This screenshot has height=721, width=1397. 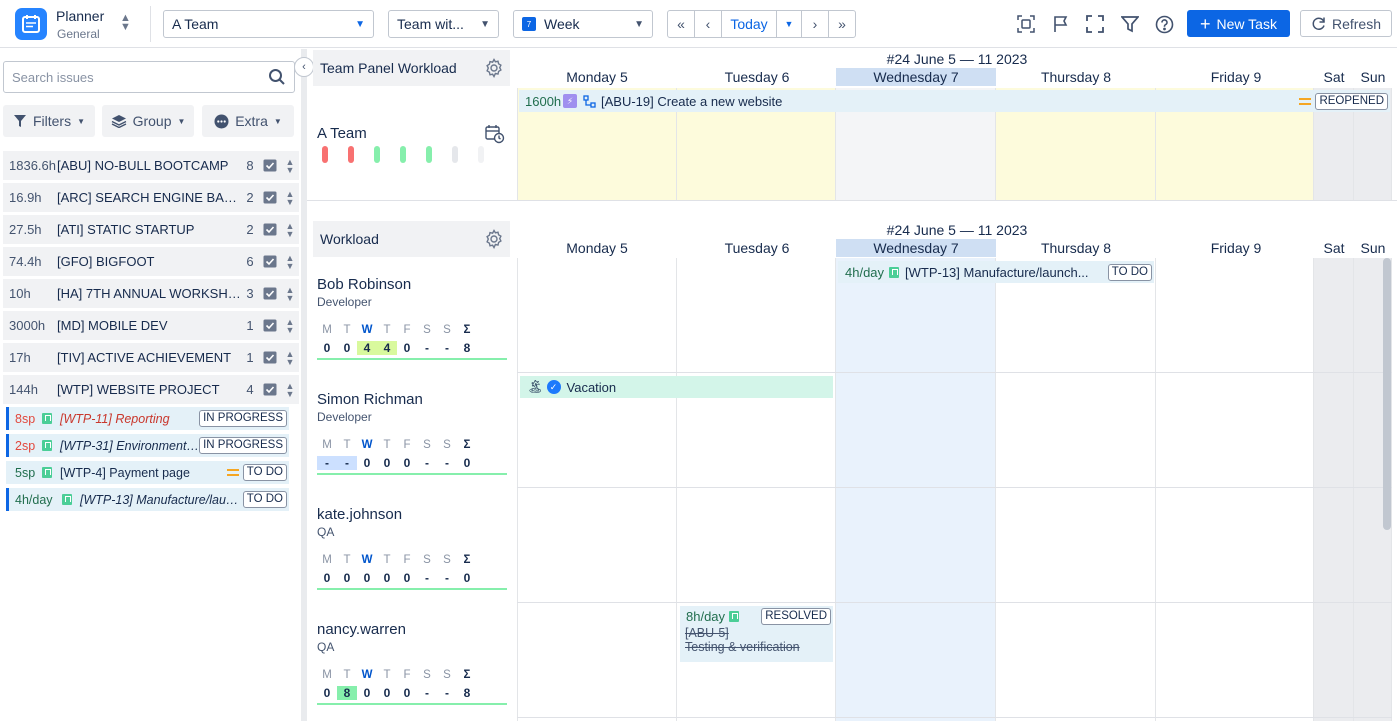 I want to click on app-subtitle: General, so click(x=78, y=34).